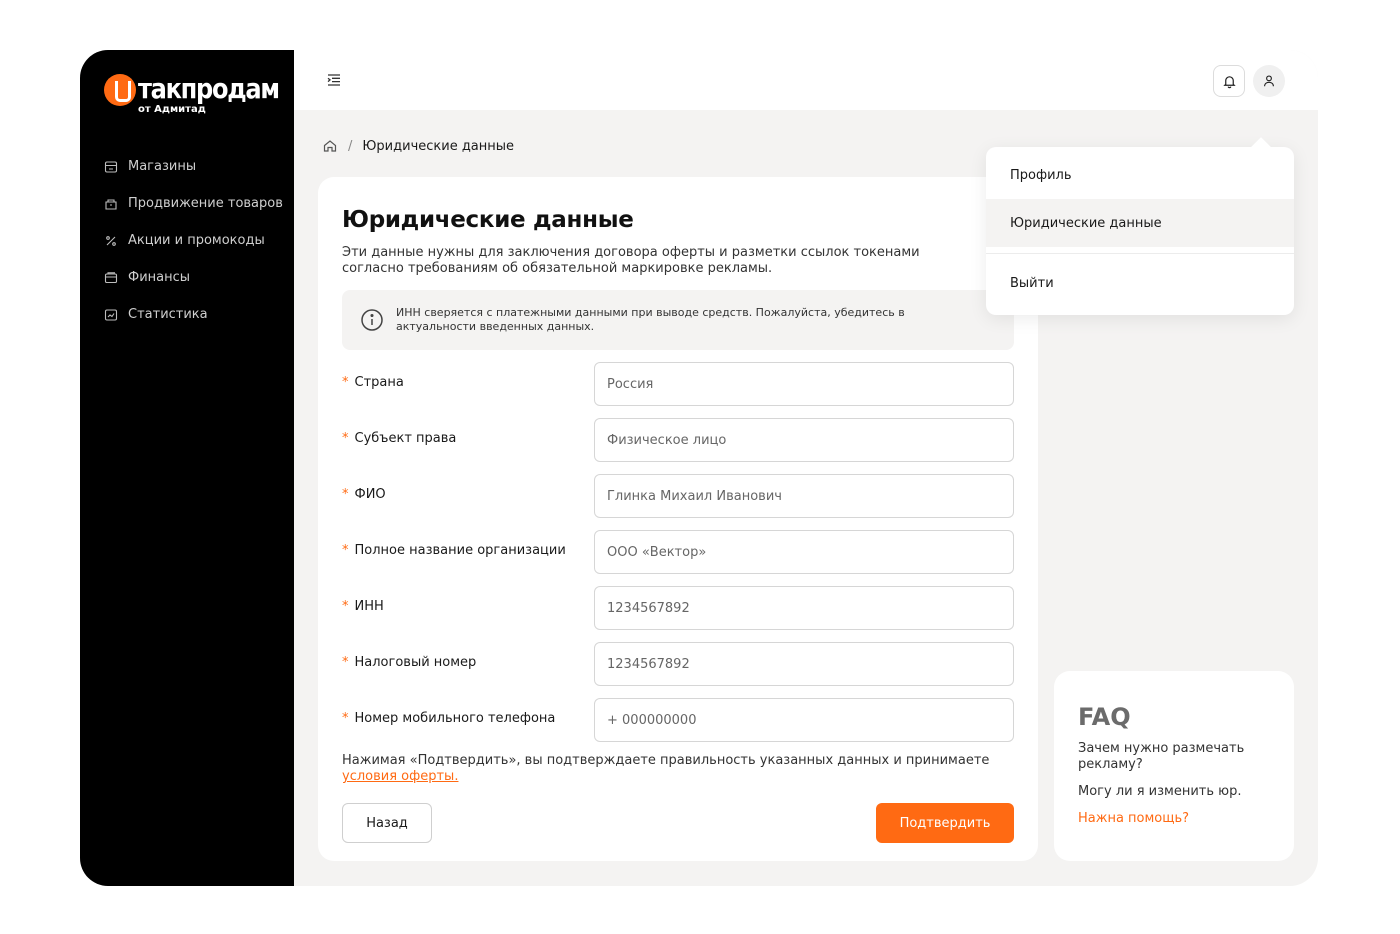 This screenshot has width=1400, height=934. What do you see at coordinates (199, 166) in the screenshot?
I see `sidebar-item-stores: Магазины` at bounding box center [199, 166].